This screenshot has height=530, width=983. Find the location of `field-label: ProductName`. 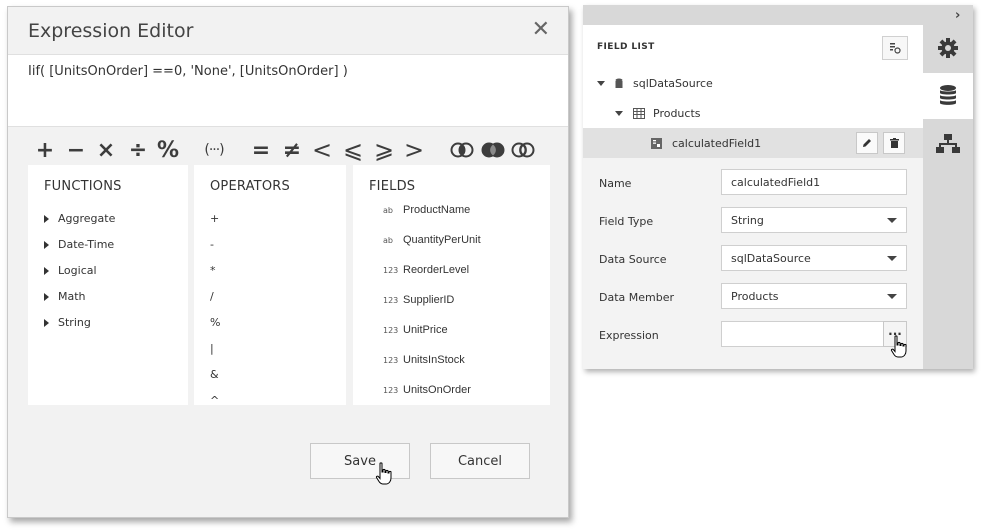

field-label: ProductName is located at coordinates (437, 210).